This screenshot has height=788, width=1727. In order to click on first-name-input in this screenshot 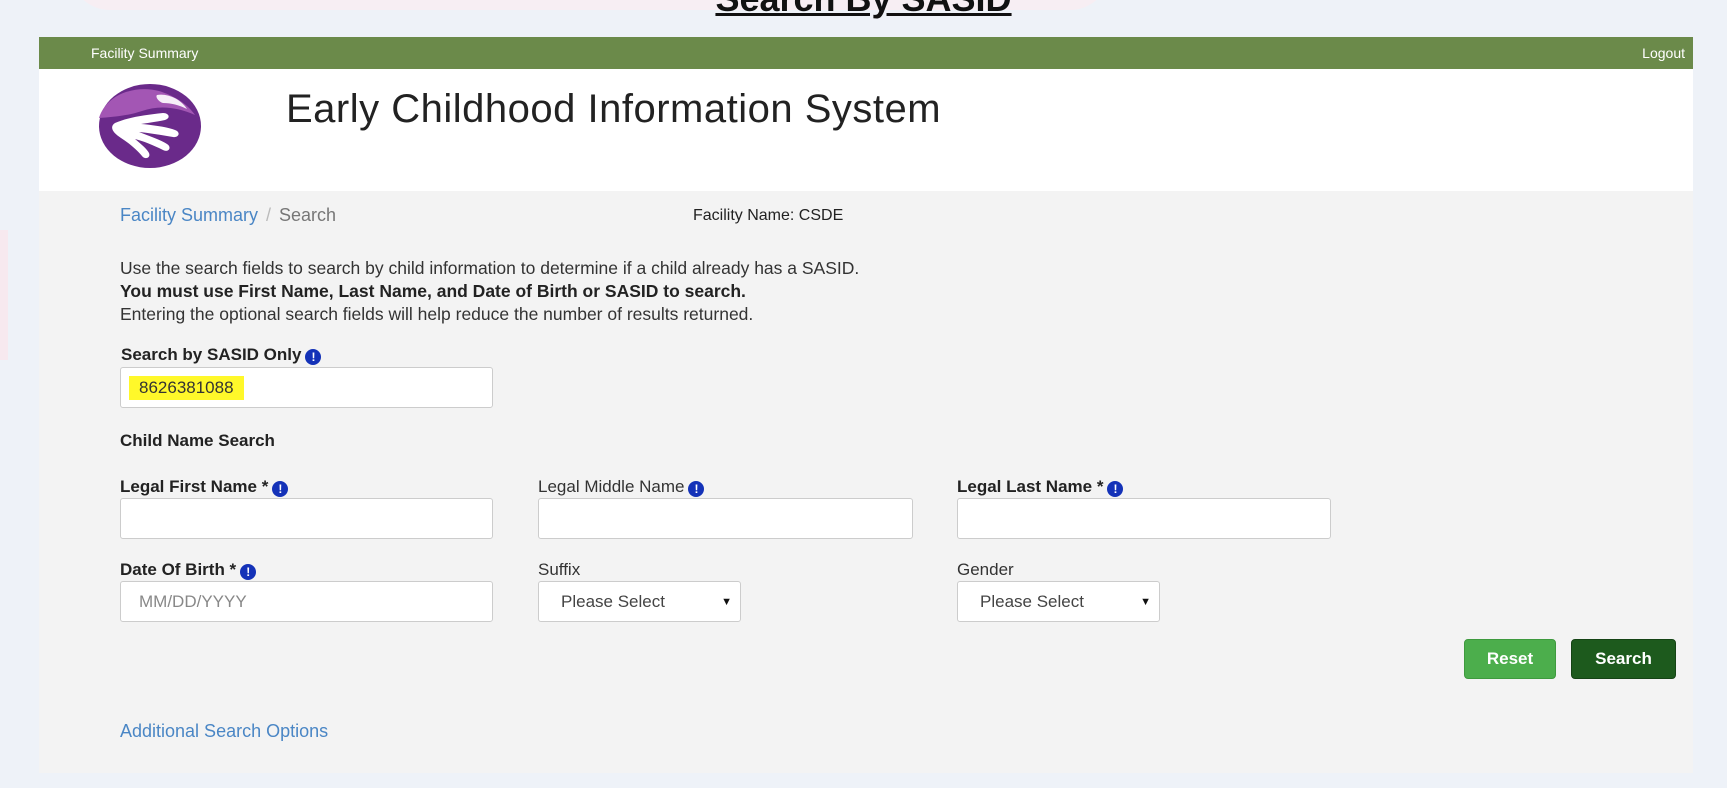, I will do `click(306, 518)`.